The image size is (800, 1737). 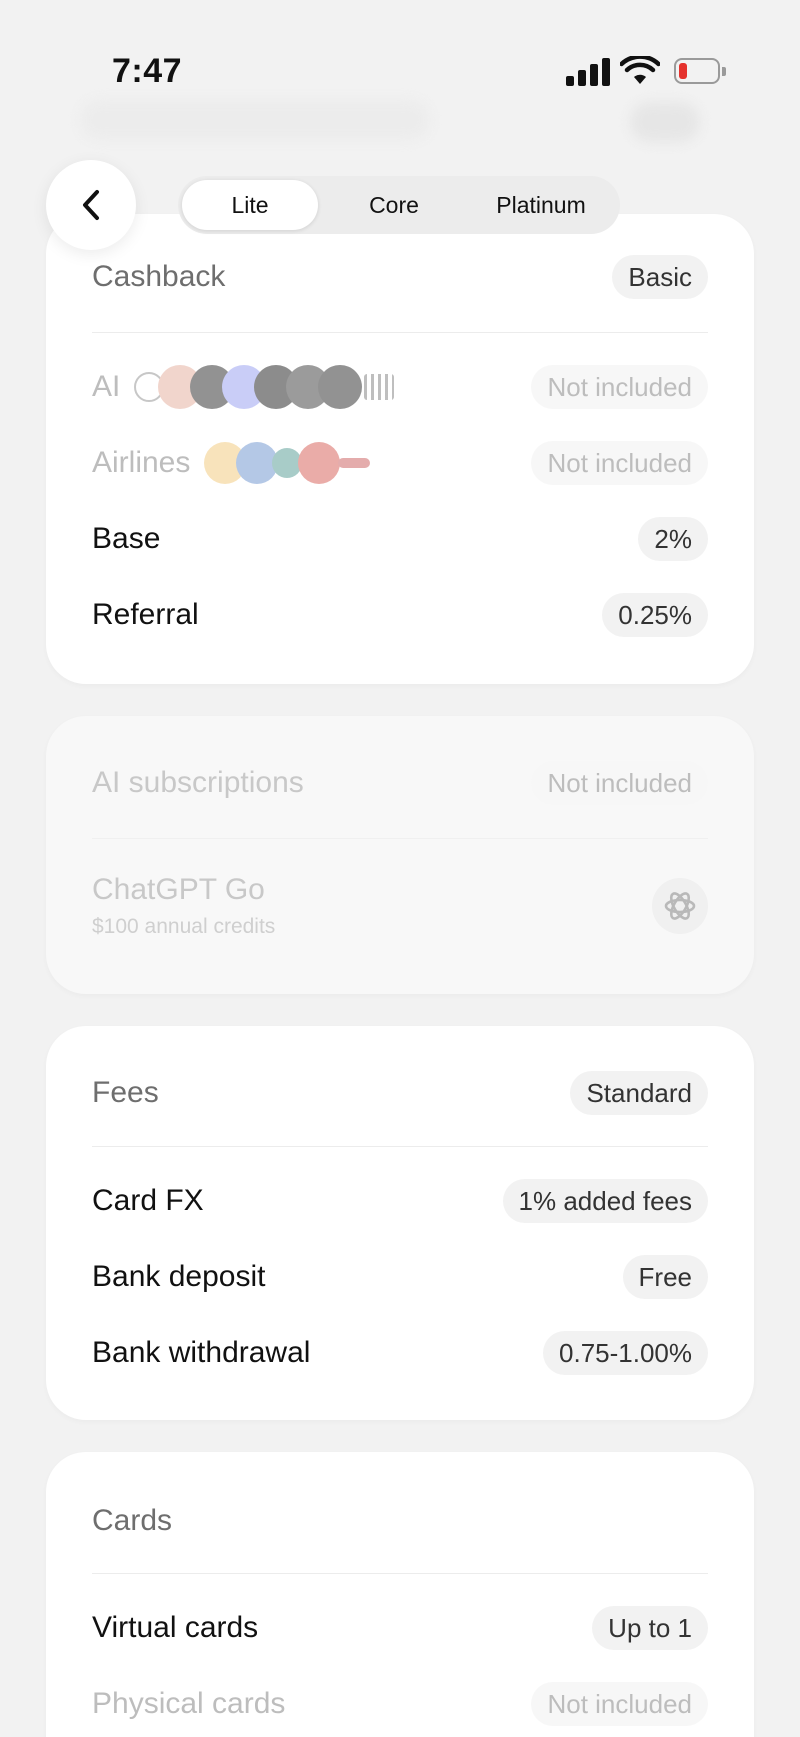 What do you see at coordinates (126, 538) in the screenshot?
I see `cashback-row-label: Base` at bounding box center [126, 538].